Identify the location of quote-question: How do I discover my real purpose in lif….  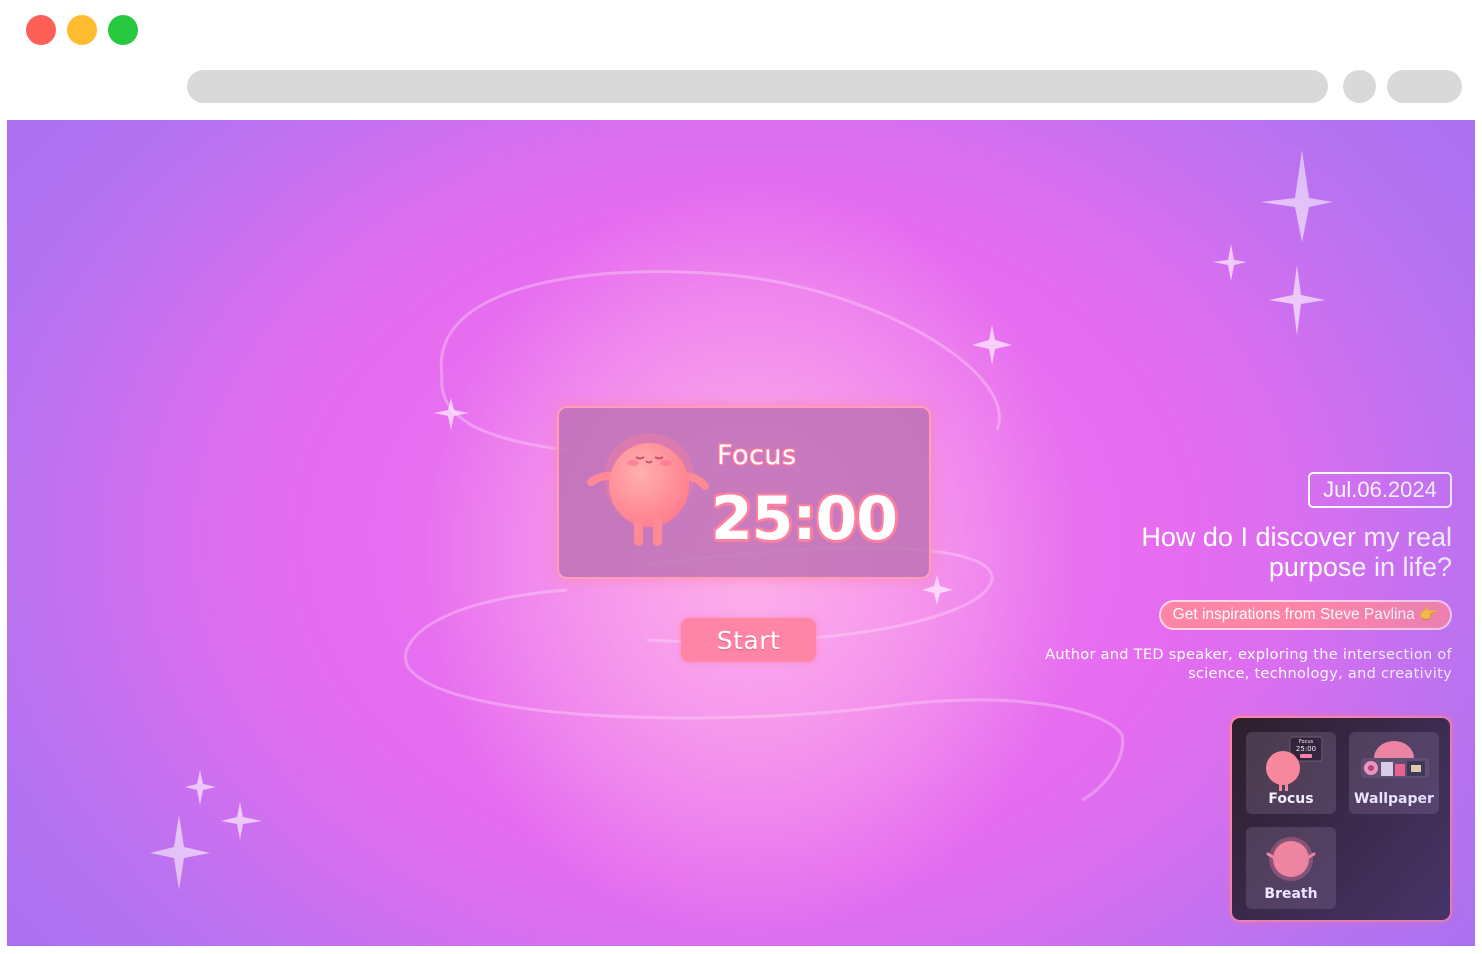
(1296, 552).